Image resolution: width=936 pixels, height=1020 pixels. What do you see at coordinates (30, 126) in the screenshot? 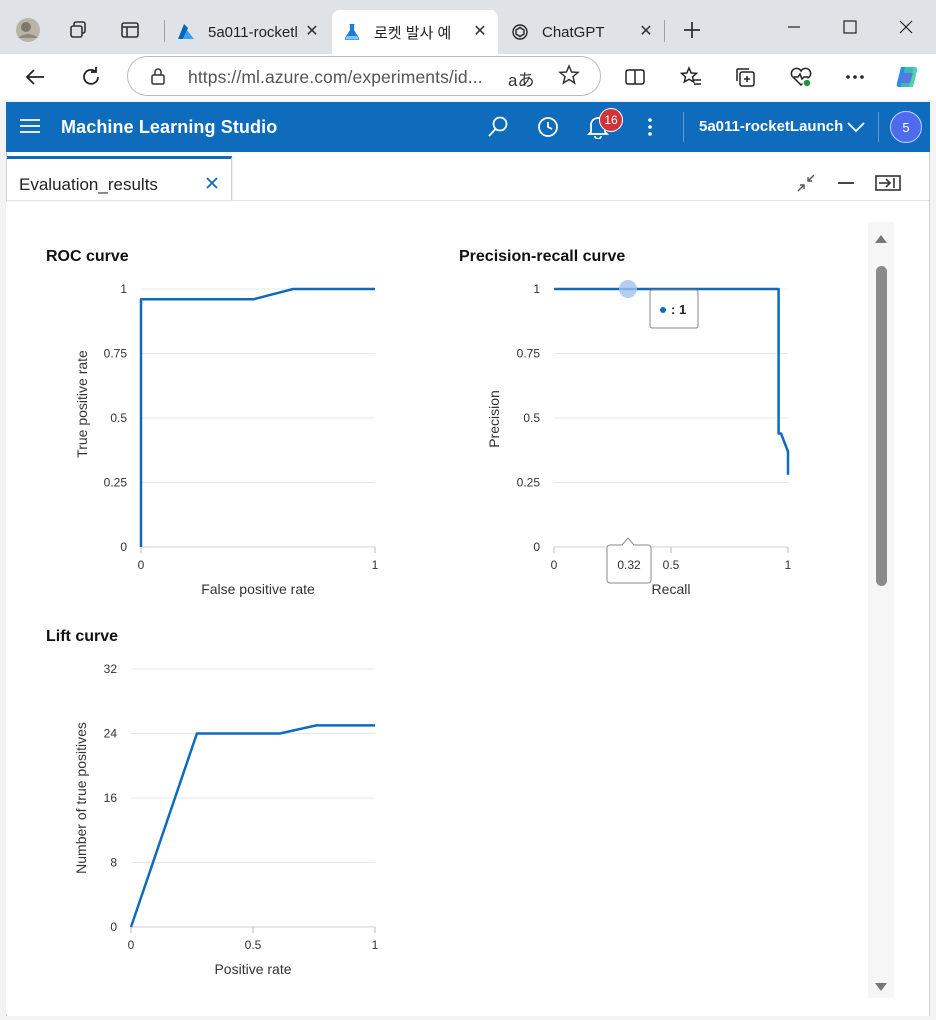
I see `hamburger-menu-icon` at bounding box center [30, 126].